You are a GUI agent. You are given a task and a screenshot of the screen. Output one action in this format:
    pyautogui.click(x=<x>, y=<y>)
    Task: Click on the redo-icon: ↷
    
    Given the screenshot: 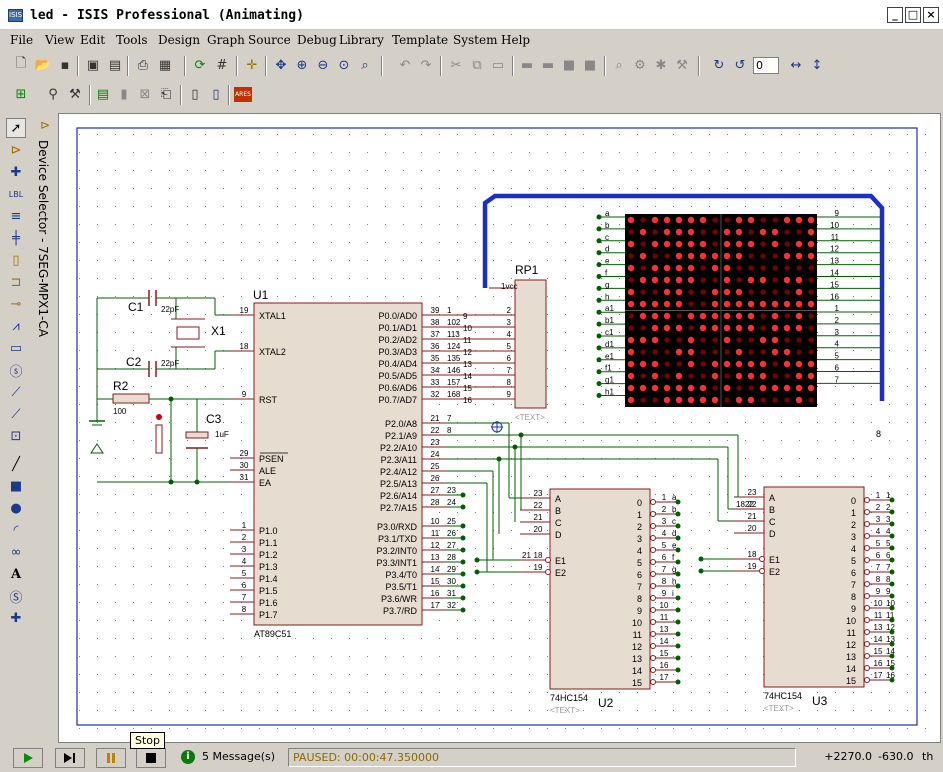 What is the action you would take?
    pyautogui.click(x=426, y=65)
    